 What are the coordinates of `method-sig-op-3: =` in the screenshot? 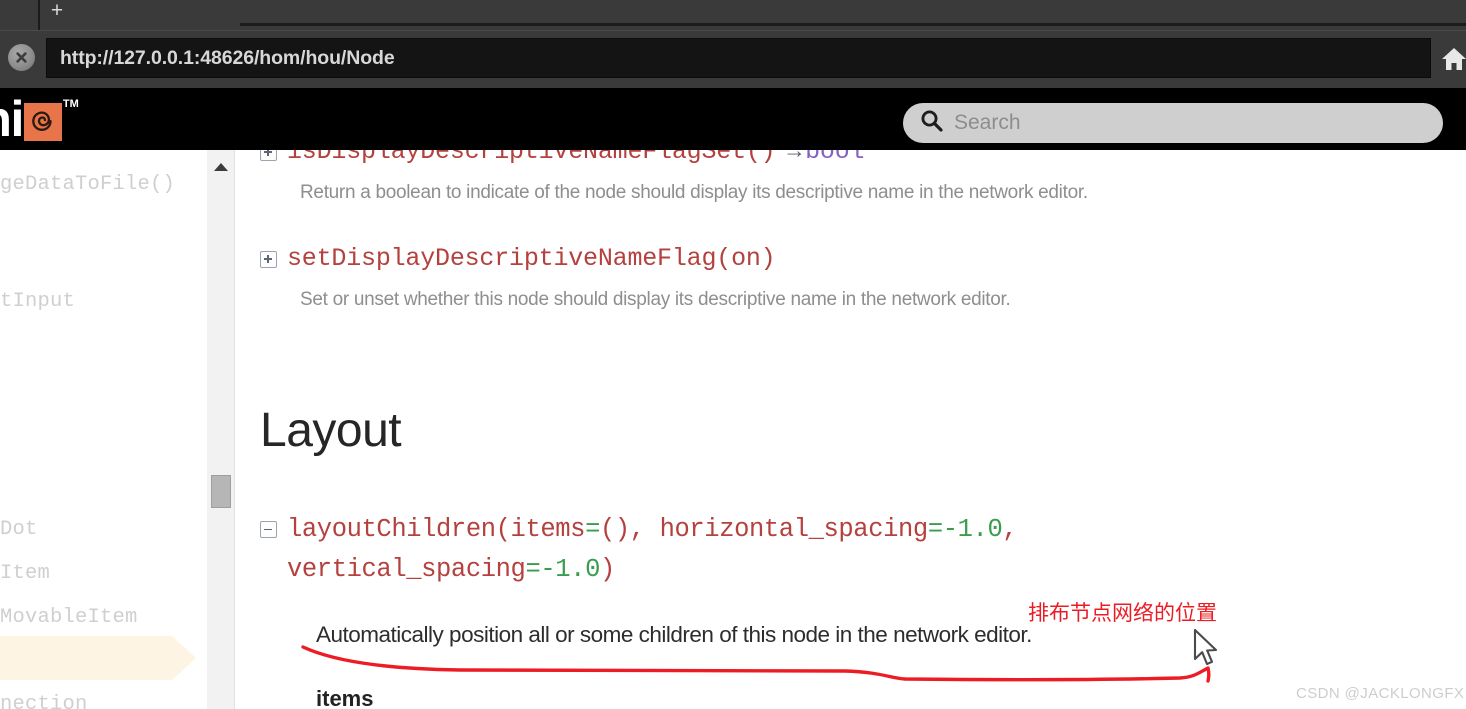 It's located at (533, 569).